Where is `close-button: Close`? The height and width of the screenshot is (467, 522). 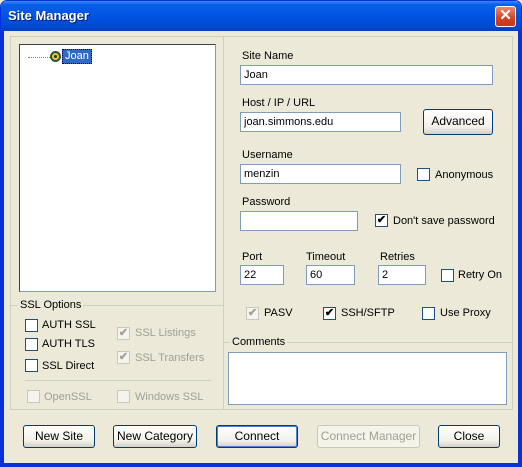
close-button: Close is located at coordinates (469, 436).